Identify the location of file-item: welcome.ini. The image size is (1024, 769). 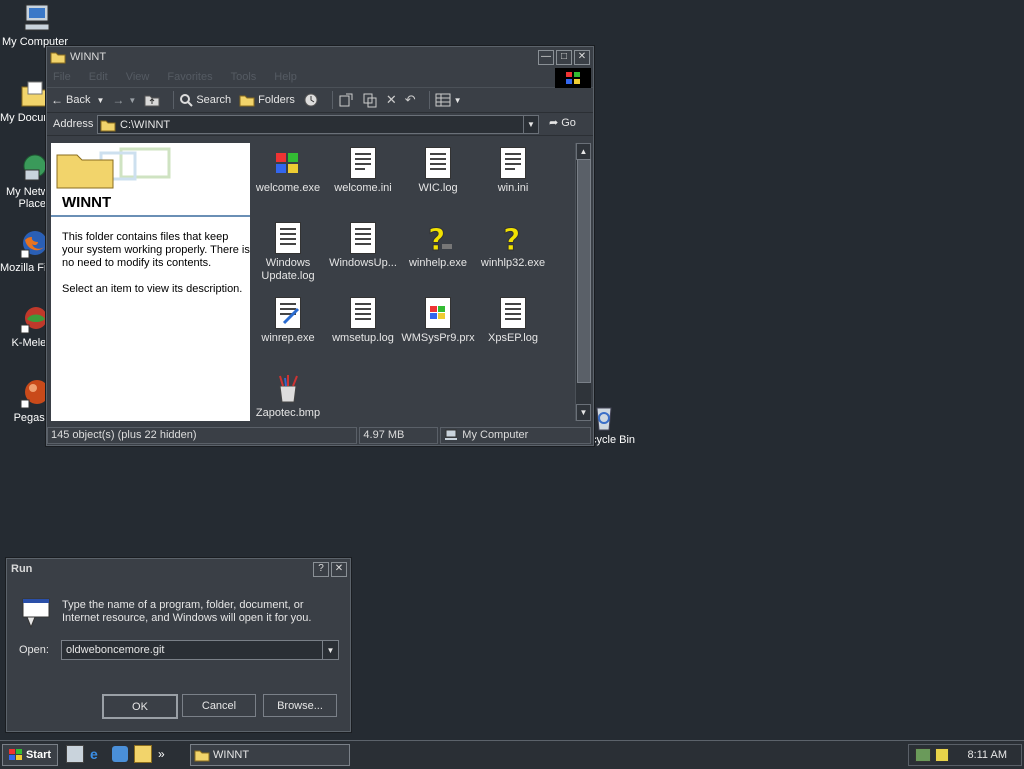
(363, 171).